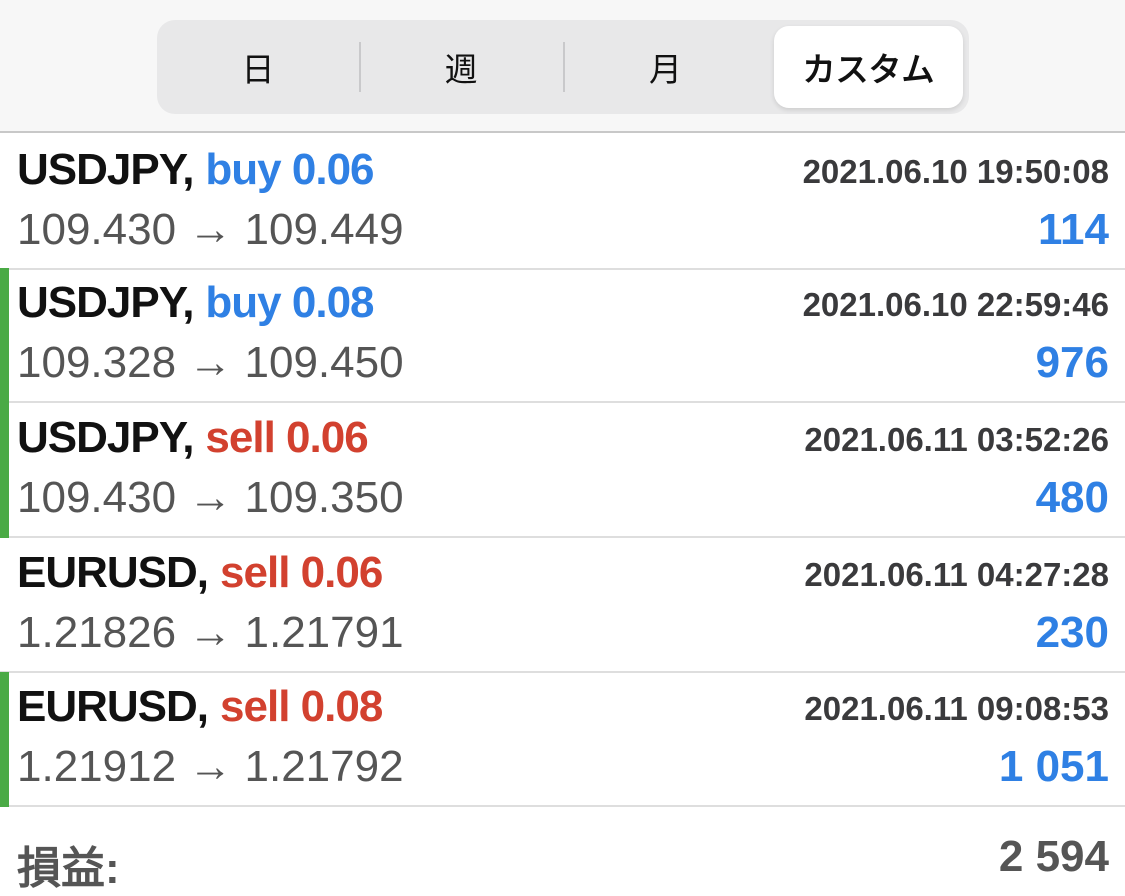  What do you see at coordinates (461, 67) in the screenshot?
I see `tab-week: 週` at bounding box center [461, 67].